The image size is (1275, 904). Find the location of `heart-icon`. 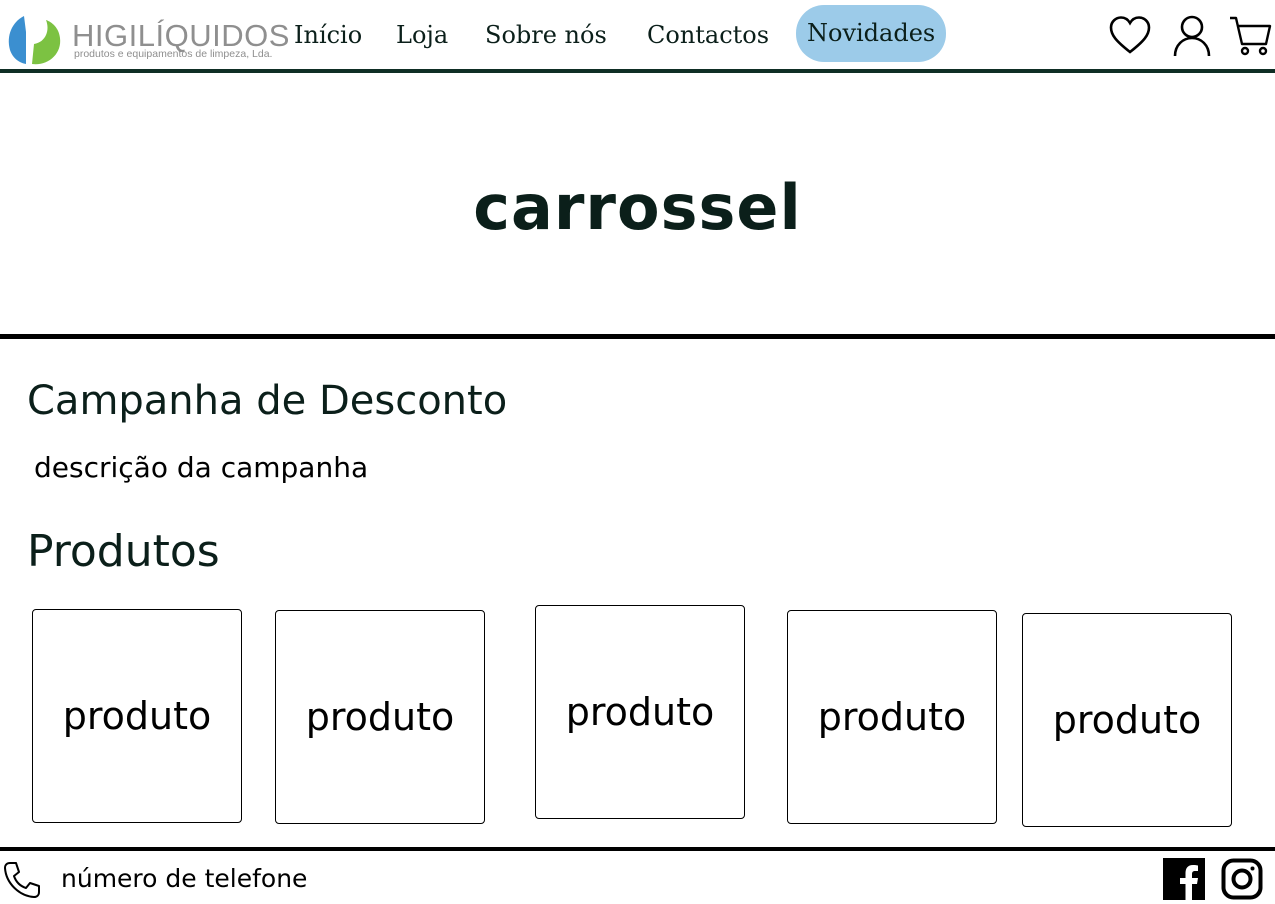

heart-icon is located at coordinates (1130, 36).